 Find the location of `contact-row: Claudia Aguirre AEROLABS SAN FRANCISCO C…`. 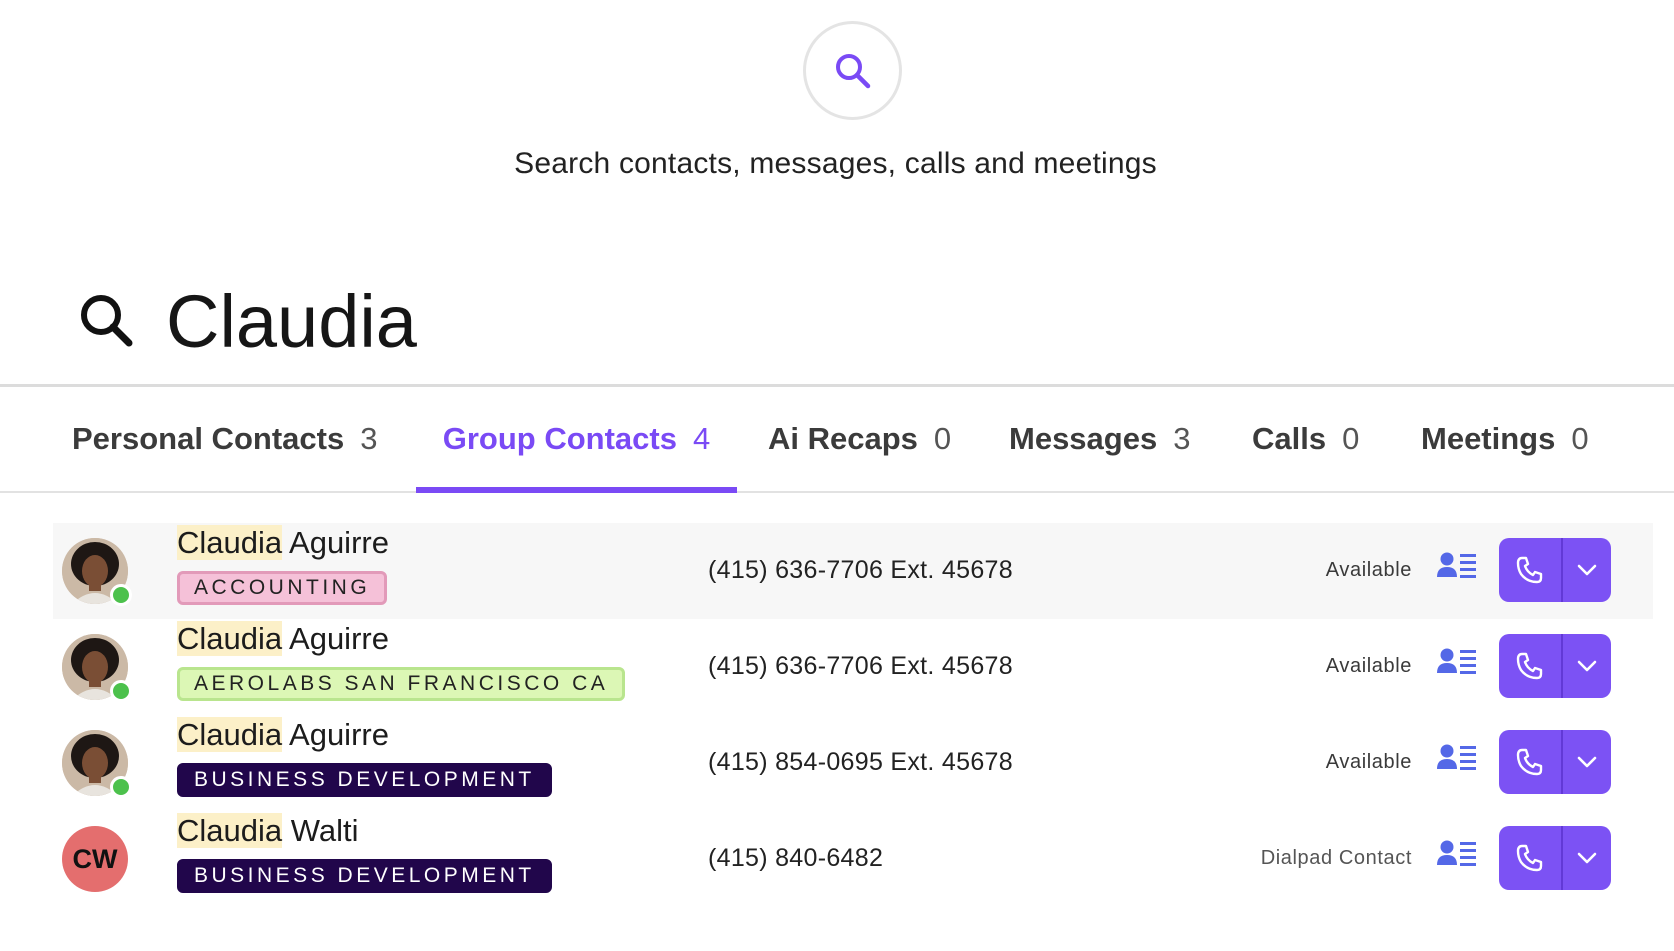

contact-row: Claudia Aguirre AEROLABS SAN FRANCISCO C… is located at coordinates (853, 667).